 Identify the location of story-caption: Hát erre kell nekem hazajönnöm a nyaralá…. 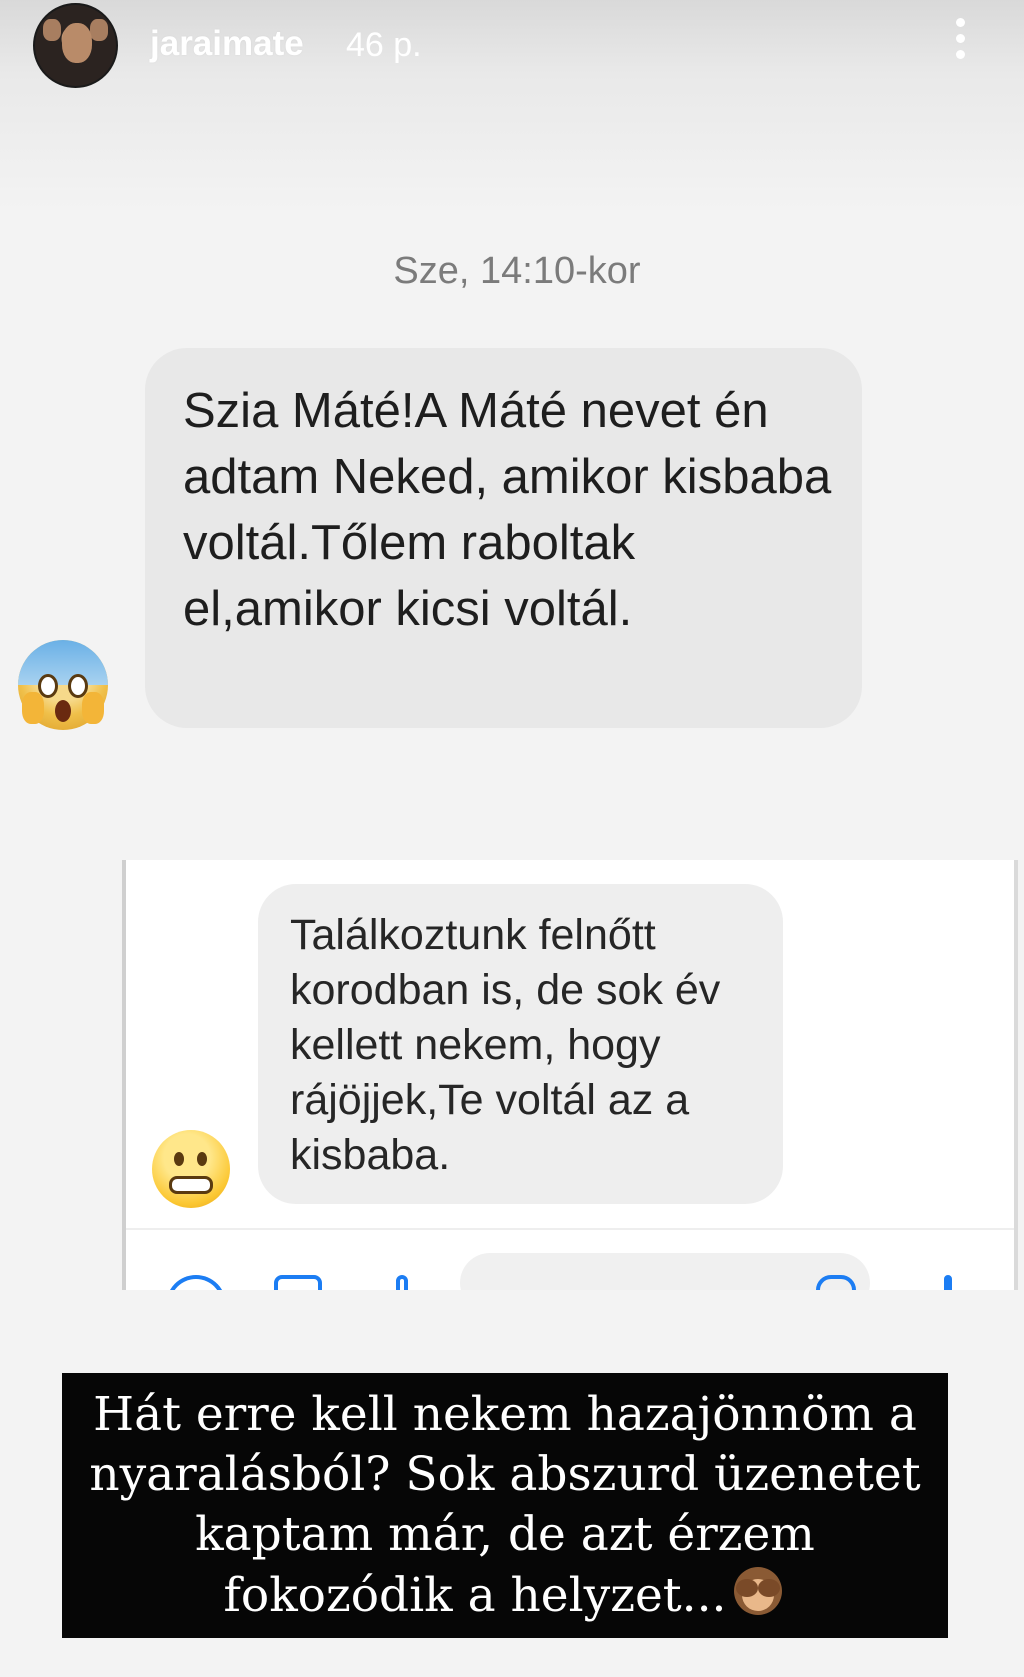
(505, 1505).